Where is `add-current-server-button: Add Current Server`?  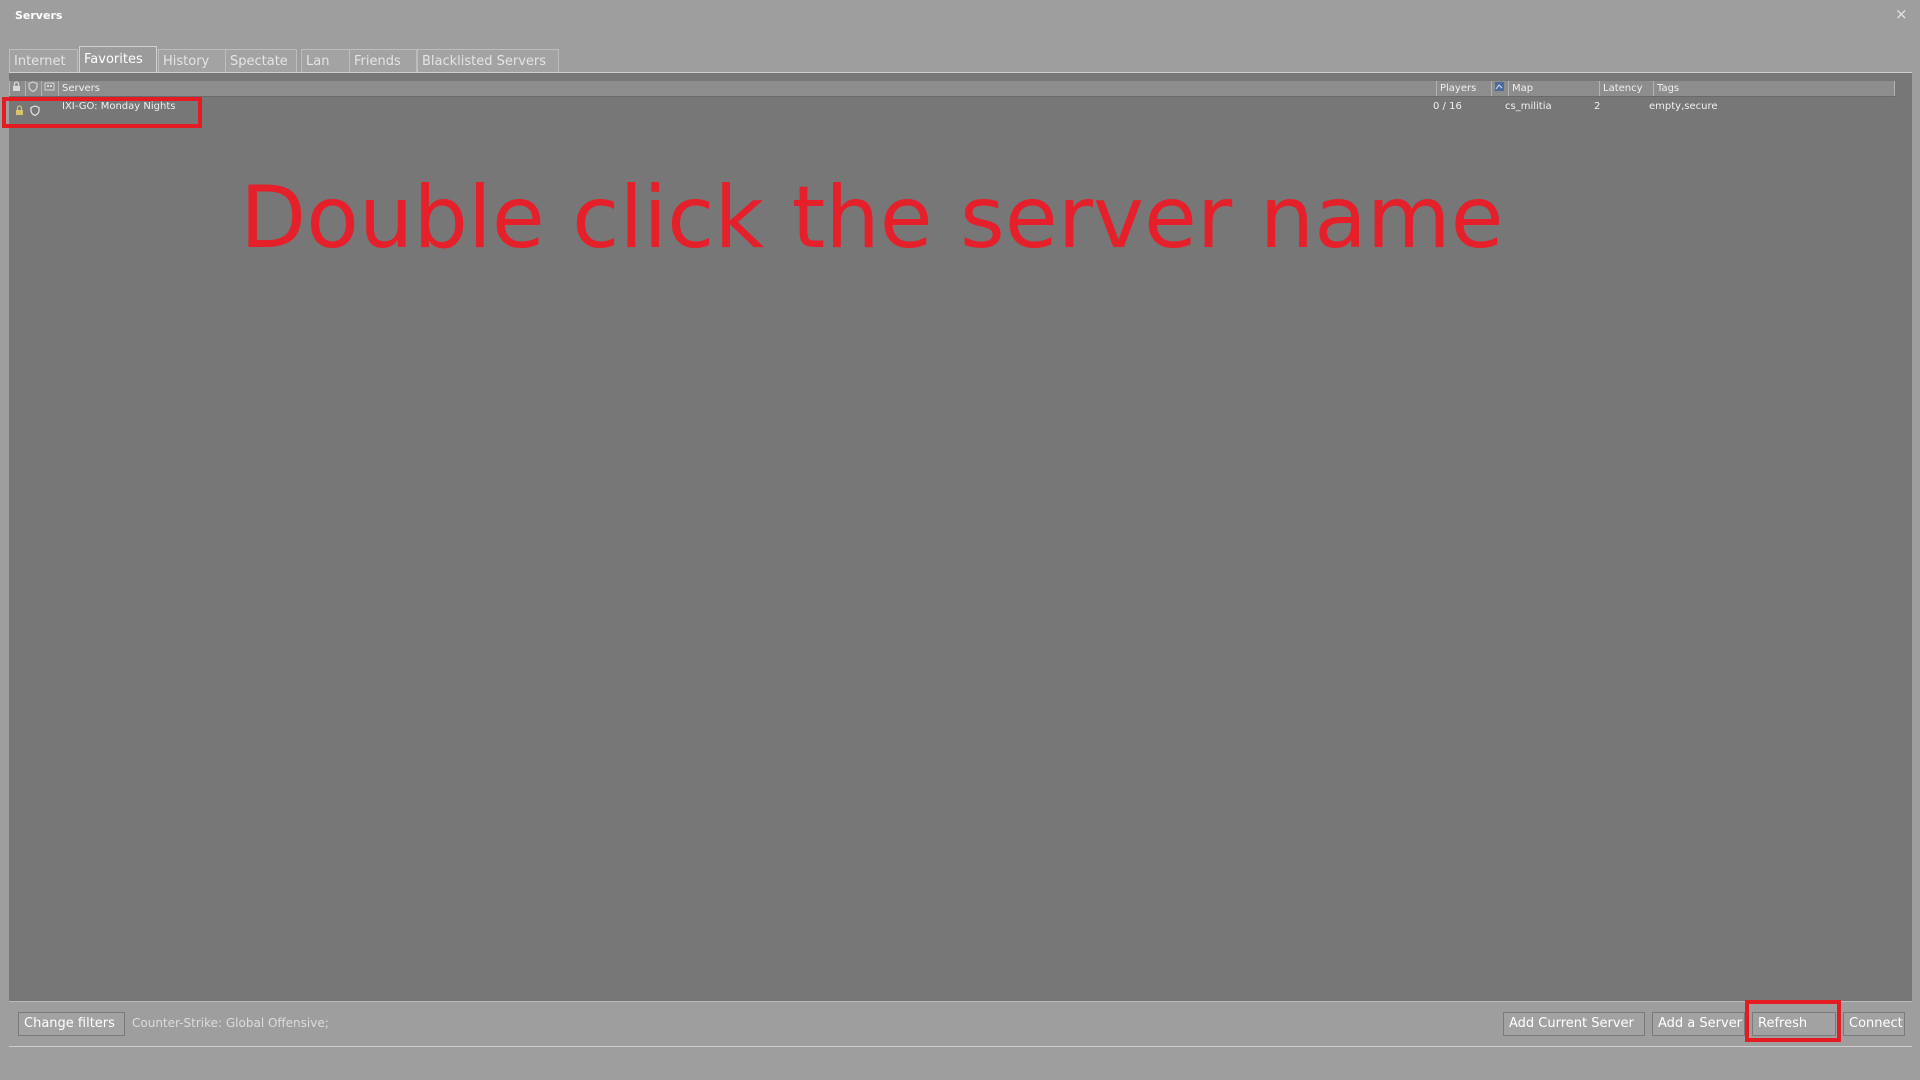
add-current-server-button: Add Current Server is located at coordinates (1574, 1024).